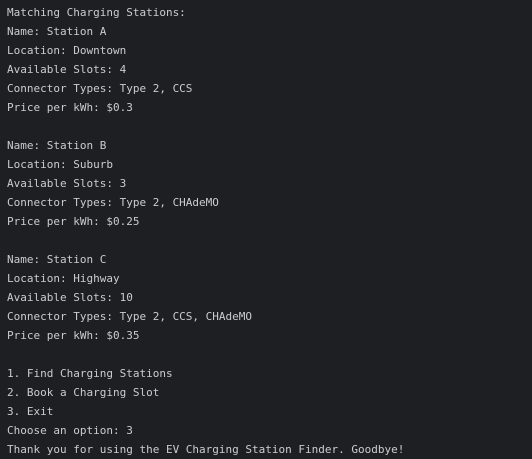  What do you see at coordinates (30, 411) in the screenshot?
I see `menu-option-exit: 3. Exit` at bounding box center [30, 411].